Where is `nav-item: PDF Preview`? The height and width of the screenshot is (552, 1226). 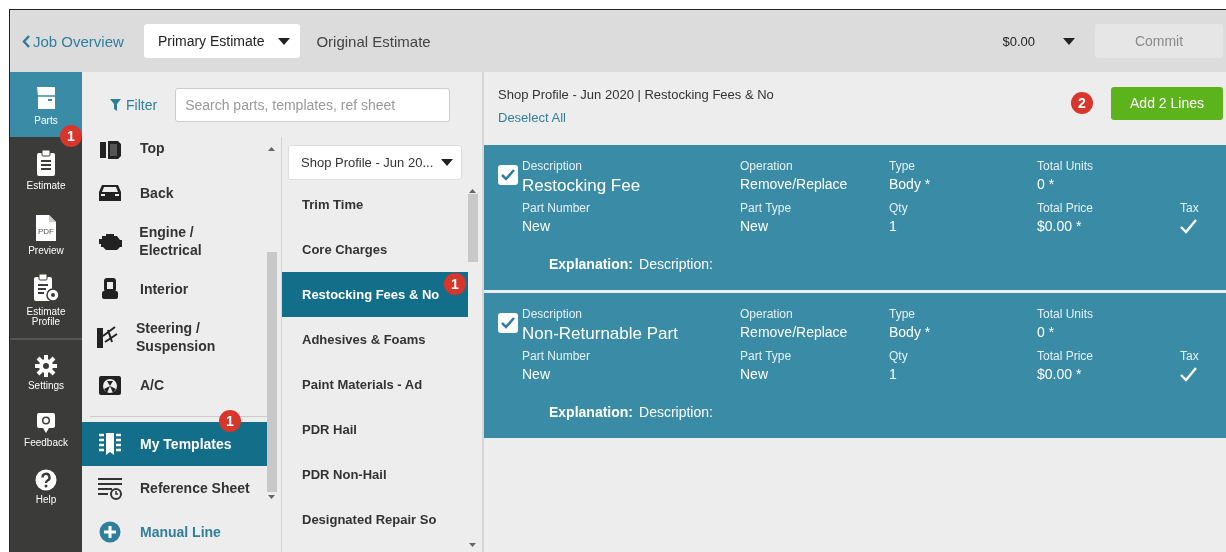
nav-item: PDF Preview is located at coordinates (46, 234).